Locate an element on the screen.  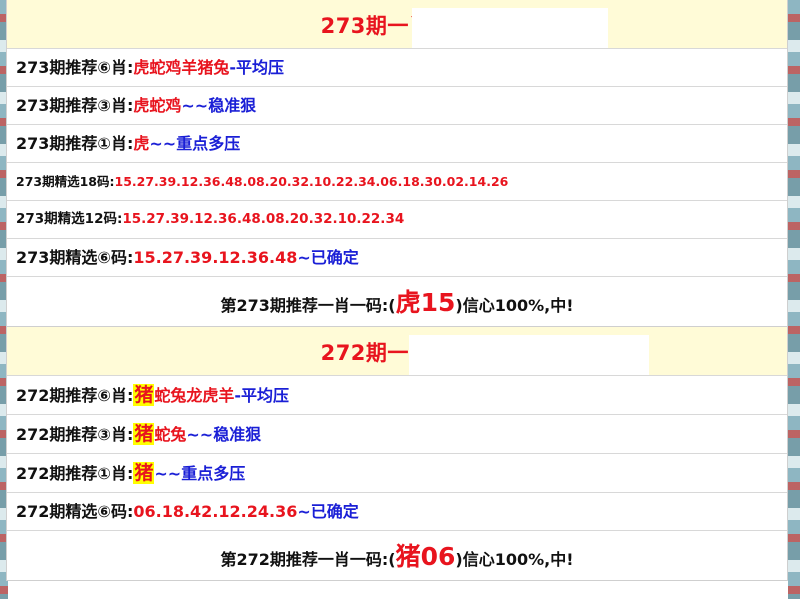
period-273-header: 273期一肖一码 is located at coordinates (397, 24).